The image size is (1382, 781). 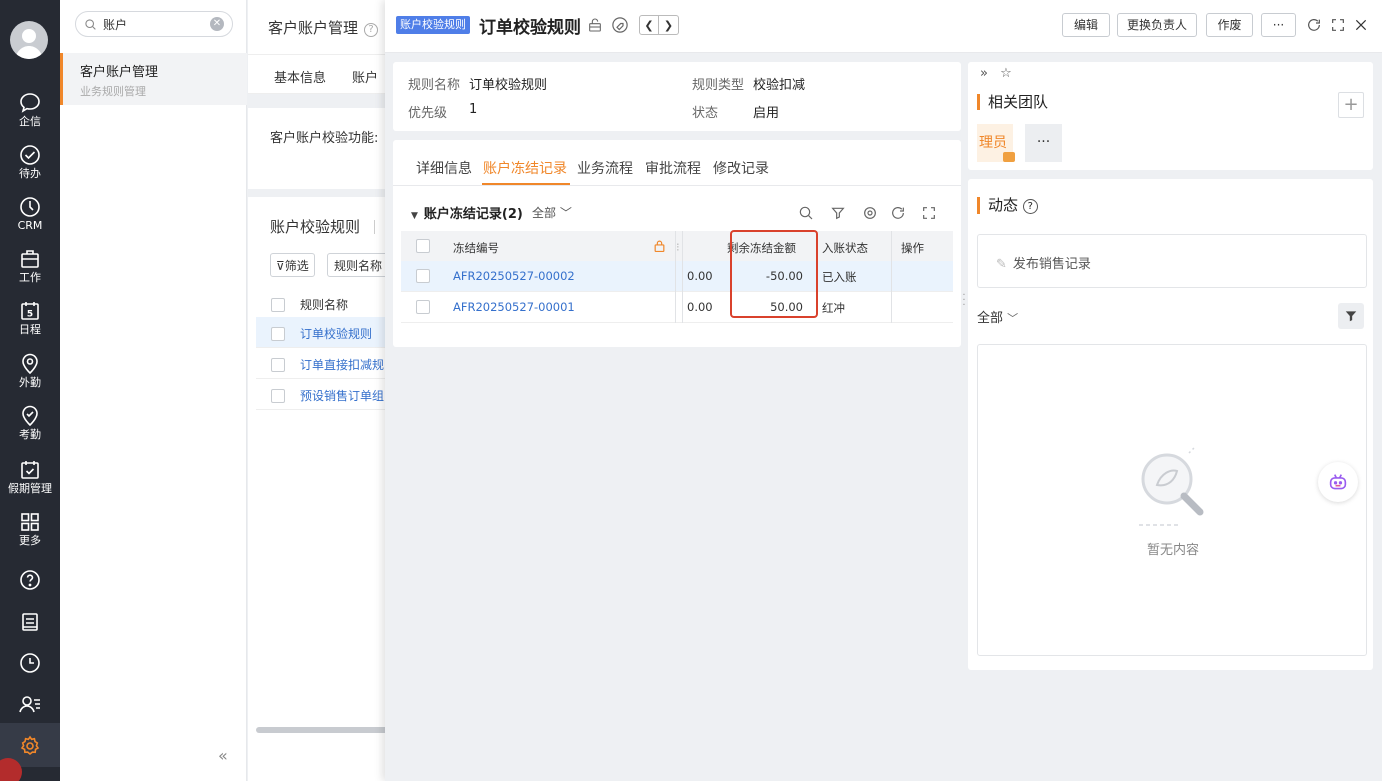 I want to click on tab-change-log: 修改记录, so click(x=741, y=168).